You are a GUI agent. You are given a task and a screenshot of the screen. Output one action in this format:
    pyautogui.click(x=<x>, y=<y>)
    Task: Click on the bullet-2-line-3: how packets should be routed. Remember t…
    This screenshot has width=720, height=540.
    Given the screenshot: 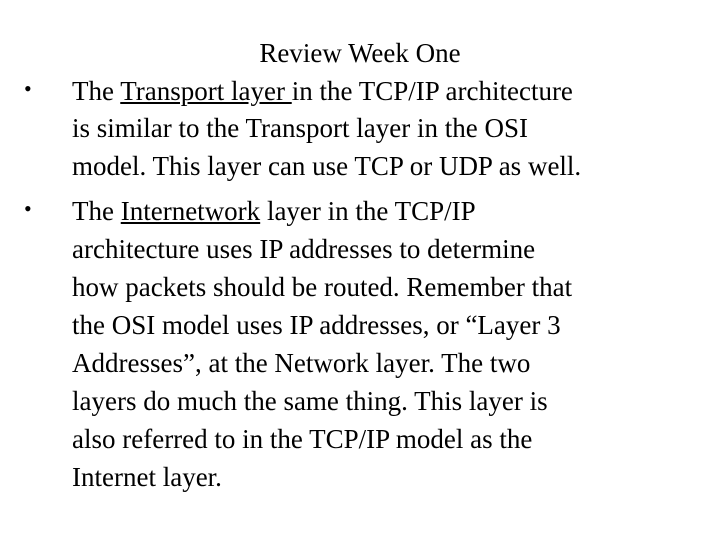 What is the action you would take?
    pyautogui.click(x=322, y=287)
    